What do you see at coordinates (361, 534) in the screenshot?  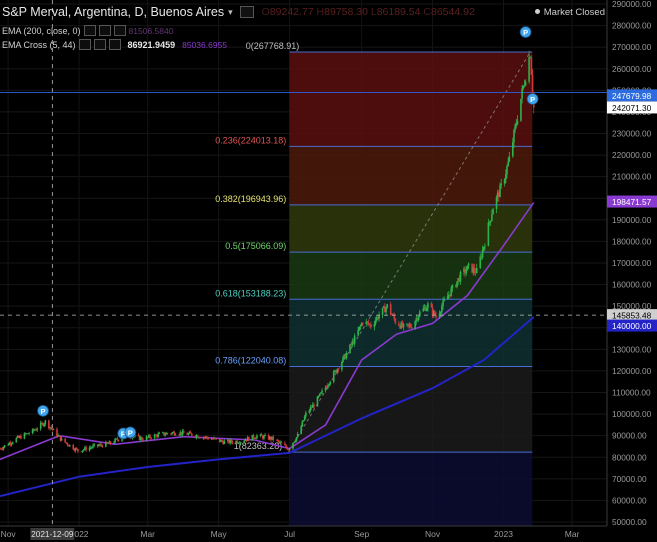 I see `x-tick-label: Sep` at bounding box center [361, 534].